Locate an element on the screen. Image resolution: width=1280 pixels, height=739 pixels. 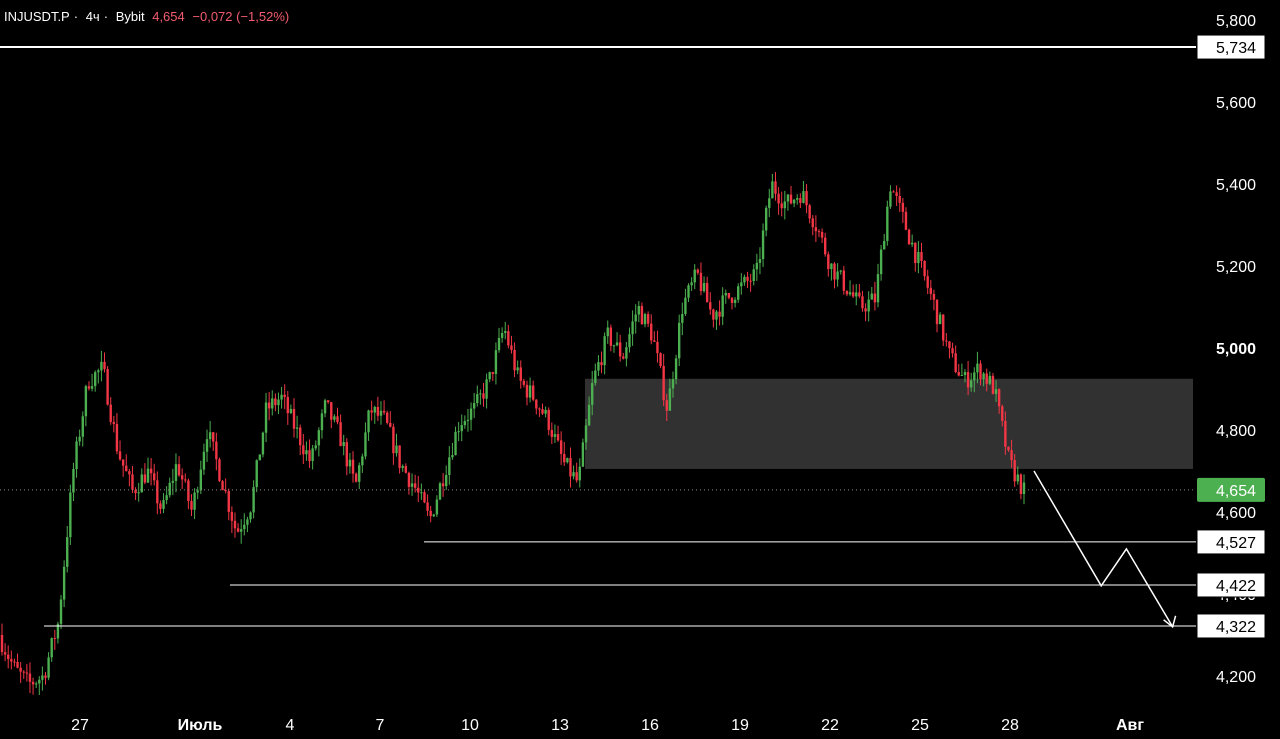
y-tick-label: 5,400 is located at coordinates (1236, 185).